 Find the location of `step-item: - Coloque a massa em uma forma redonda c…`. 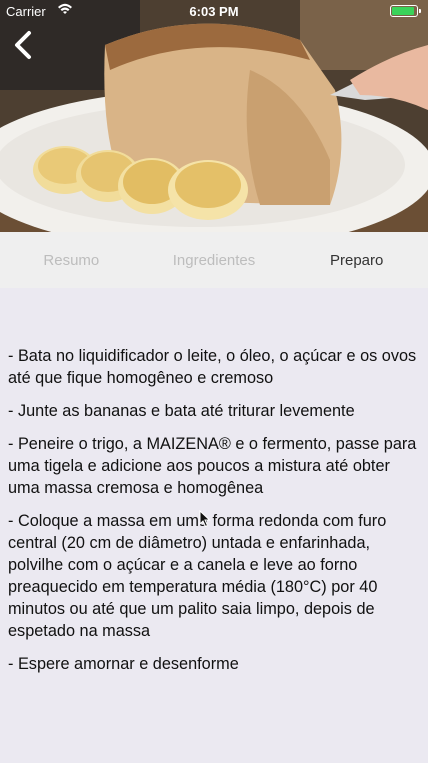

step-item: - Coloque a massa em uma forma redonda c… is located at coordinates (197, 576).